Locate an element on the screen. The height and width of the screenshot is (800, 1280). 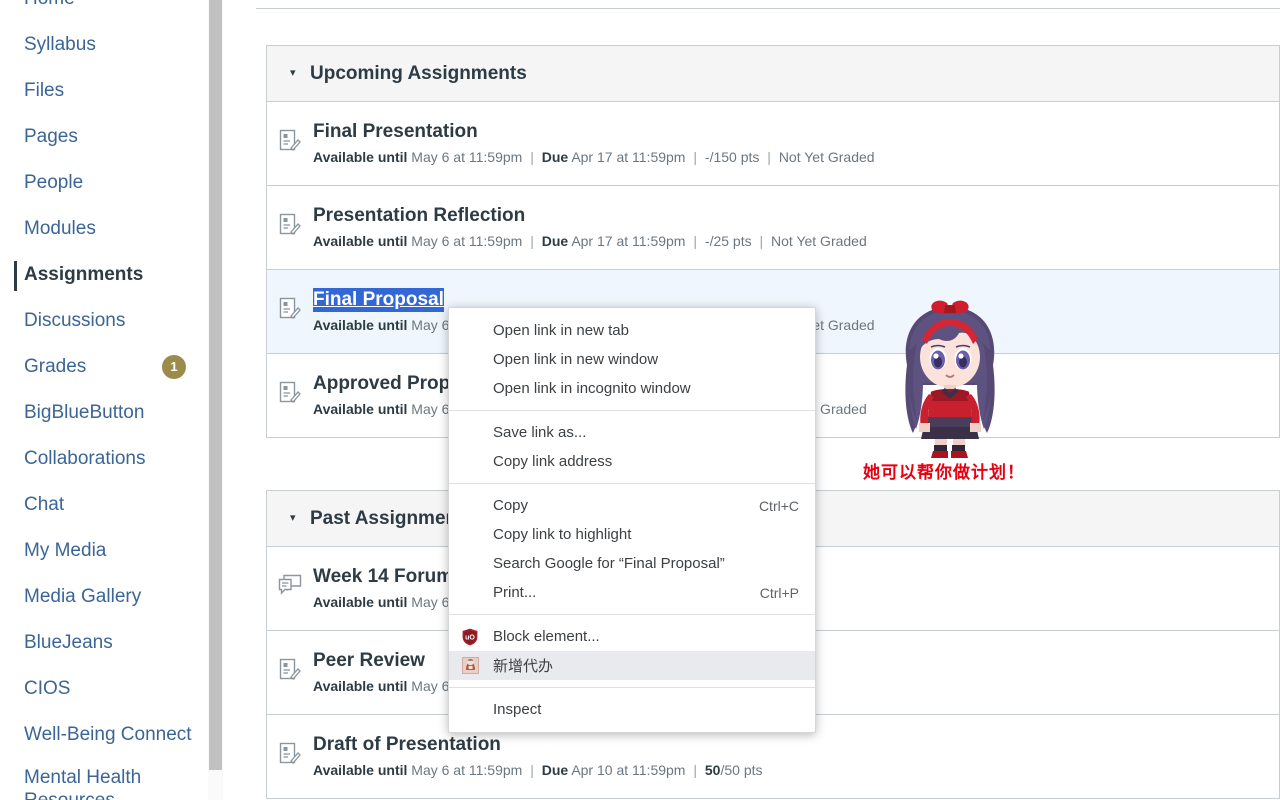
sidebar-item-label: Syllabus is located at coordinates (60, 44).